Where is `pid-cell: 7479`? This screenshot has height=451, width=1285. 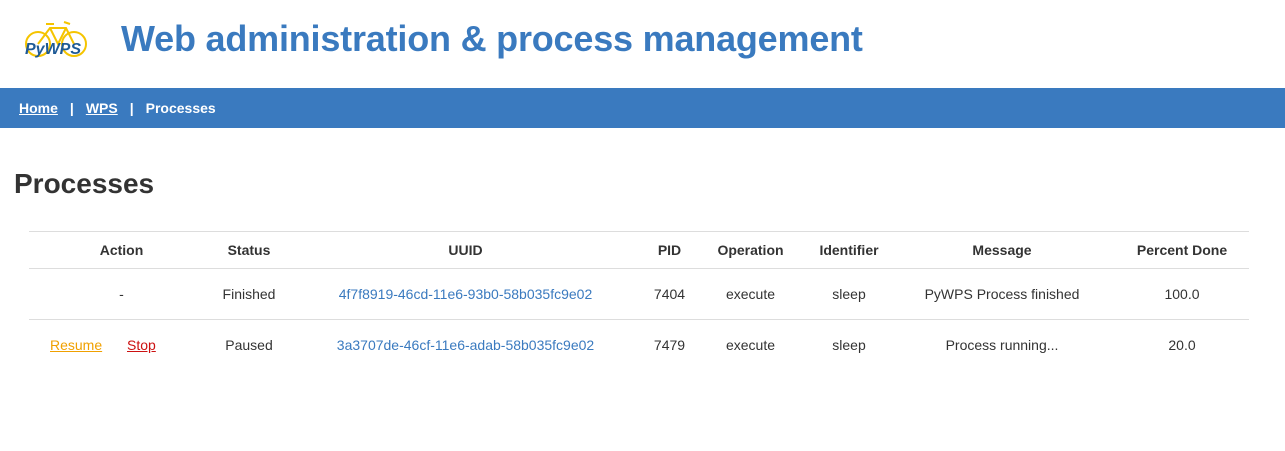
pid-cell: 7479 is located at coordinates (669, 345).